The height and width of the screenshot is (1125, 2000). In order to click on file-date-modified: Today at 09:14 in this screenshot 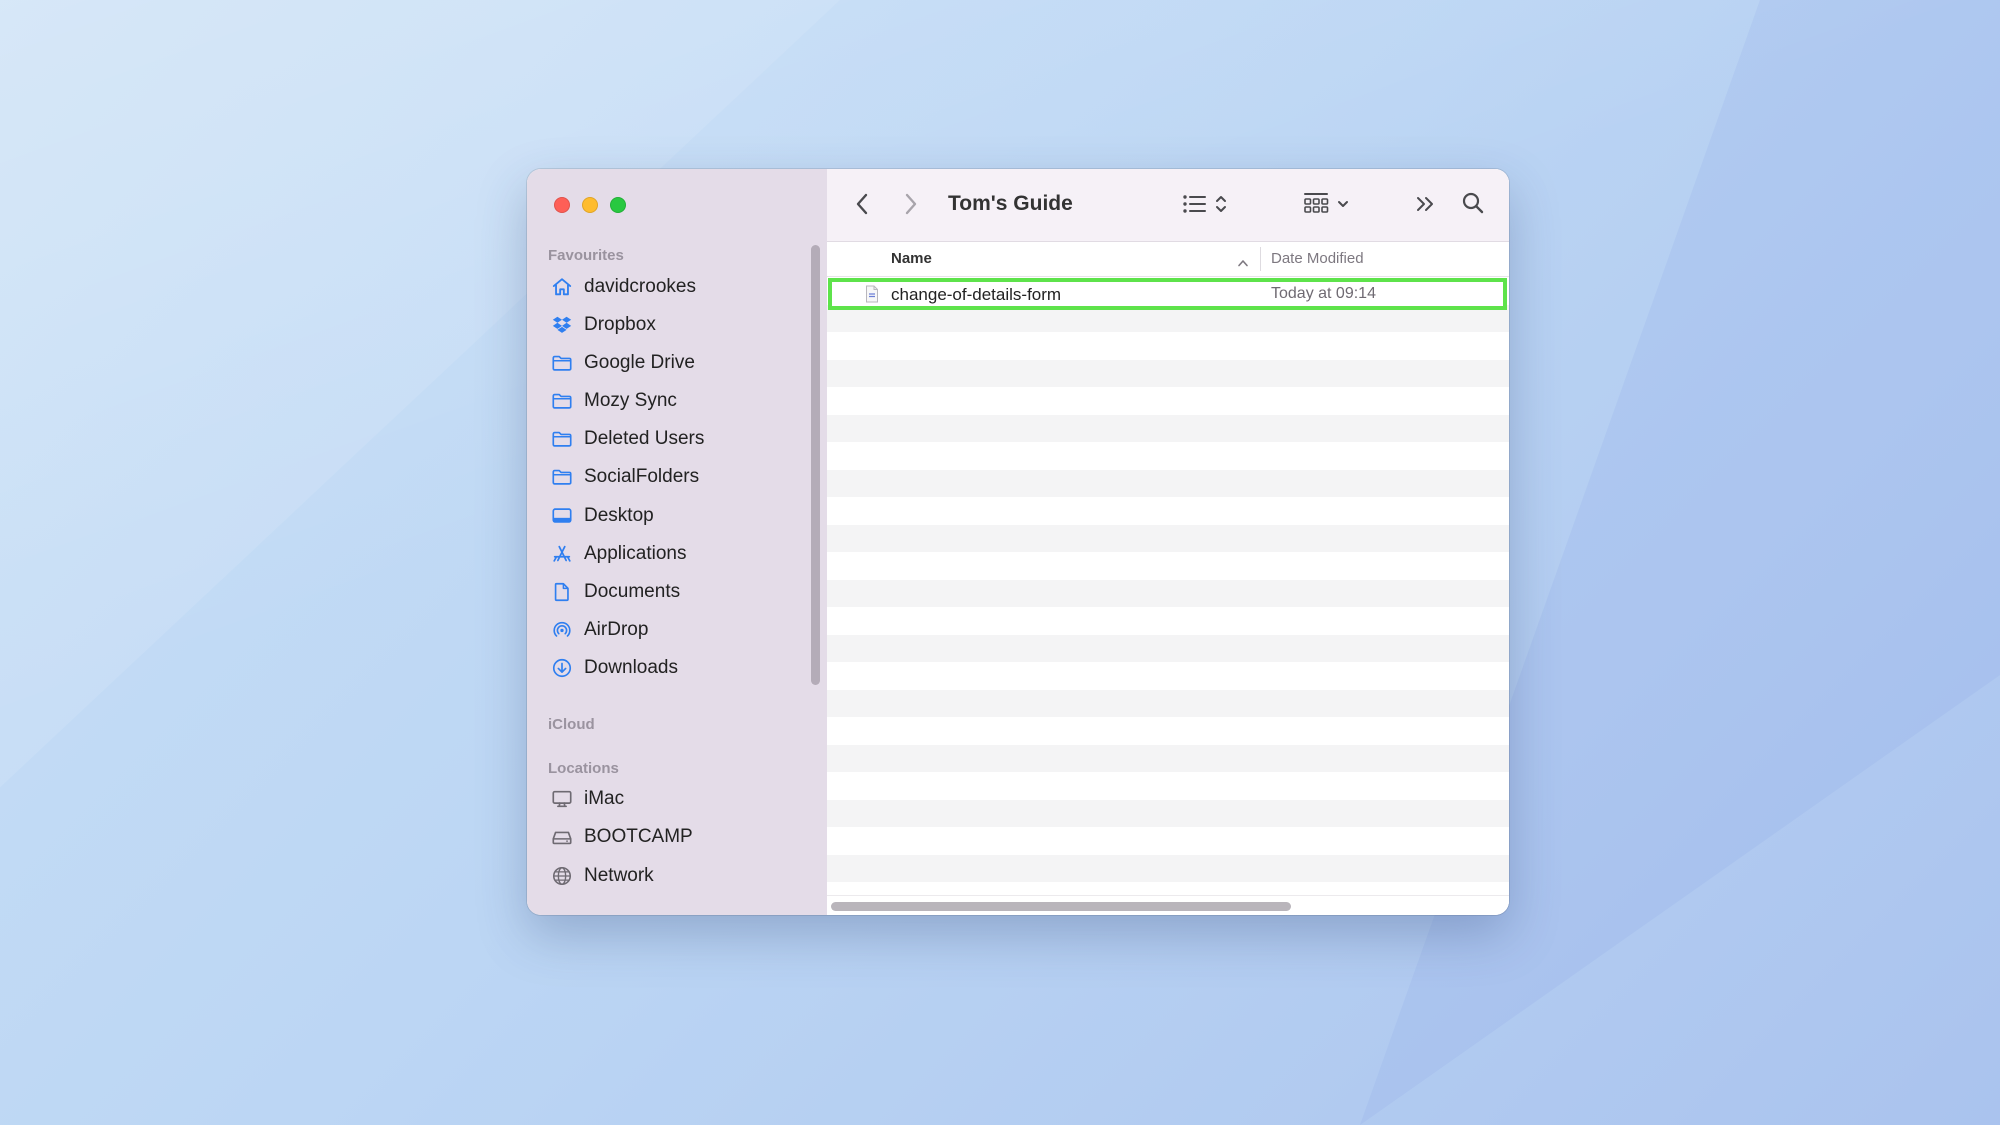, I will do `click(1323, 293)`.